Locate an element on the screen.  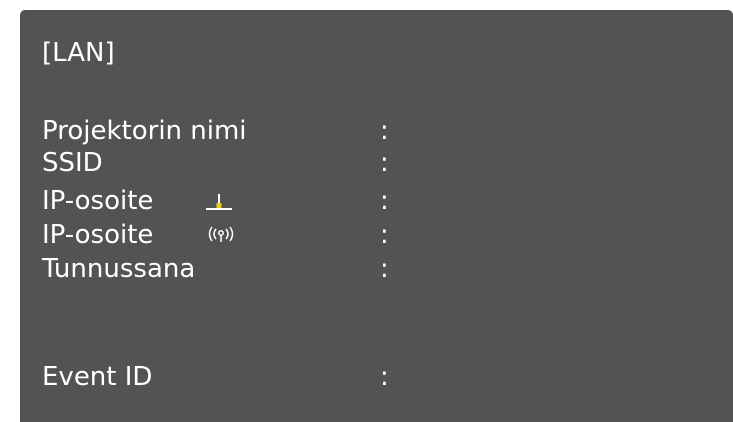
passphrase-label: Tunnussana is located at coordinates (119, 269).